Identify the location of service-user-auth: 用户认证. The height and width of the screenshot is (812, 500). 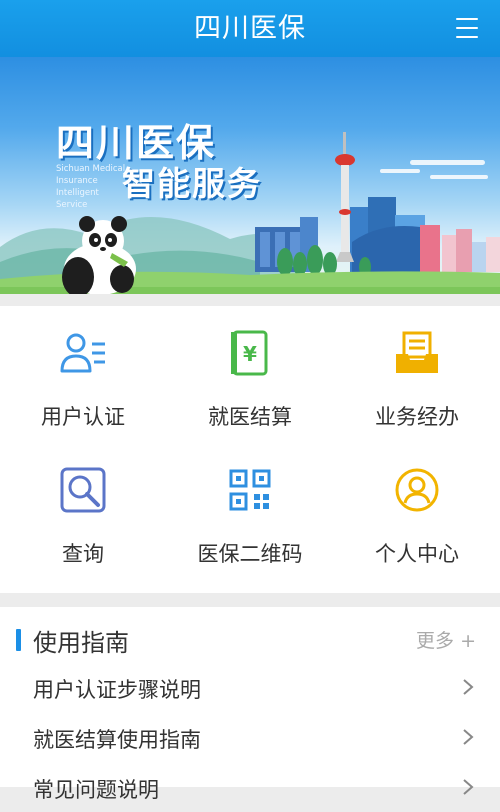
(83, 376).